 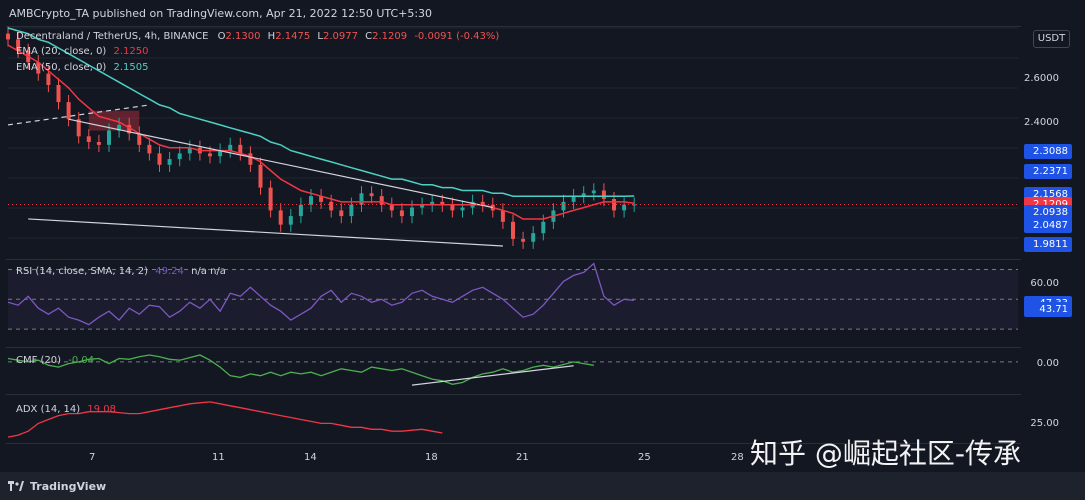 I want to click on tradingview-logo-icon, so click(x=16, y=486).